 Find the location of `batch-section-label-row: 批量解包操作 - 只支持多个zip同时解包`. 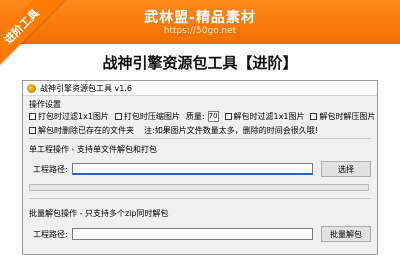

batch-section-label-row: 批量解包操作 - 只支持多个zip同时解包 is located at coordinates (200, 213).